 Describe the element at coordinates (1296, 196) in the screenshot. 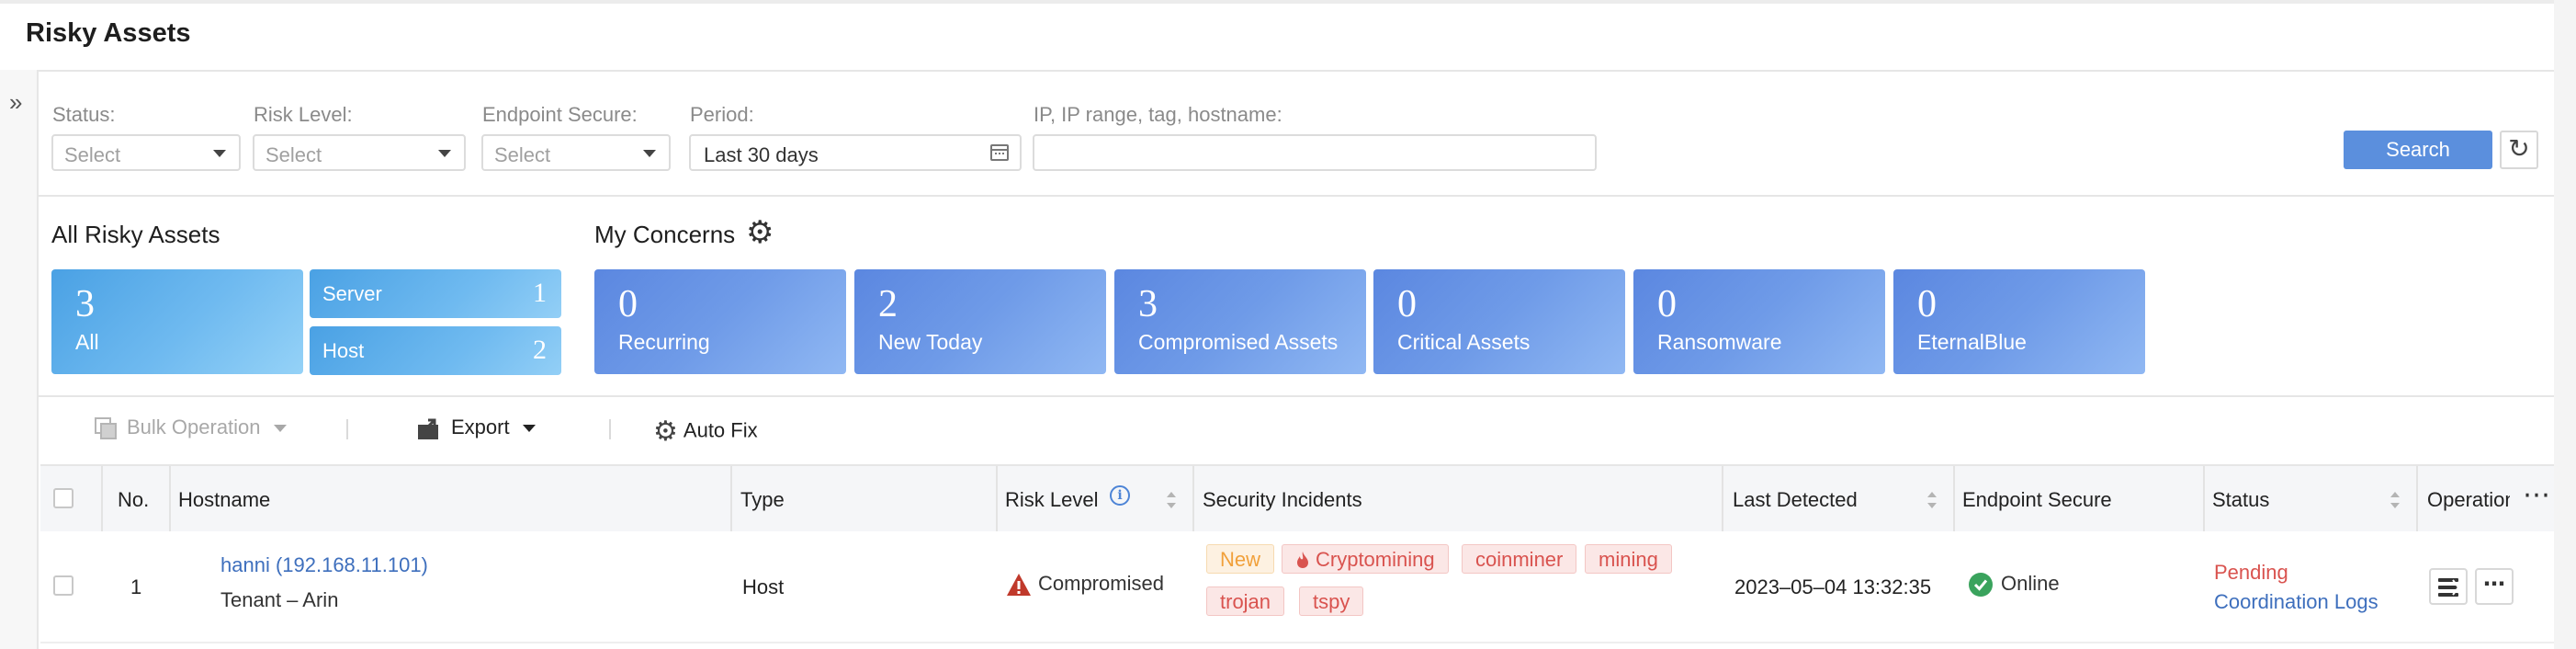

I see `filter-divider` at that location.